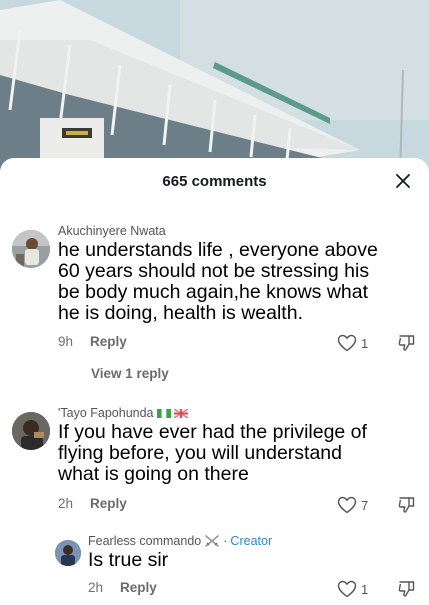 This screenshot has width=429, height=605. I want to click on comment-meta: 2h Reply, so click(92, 503).